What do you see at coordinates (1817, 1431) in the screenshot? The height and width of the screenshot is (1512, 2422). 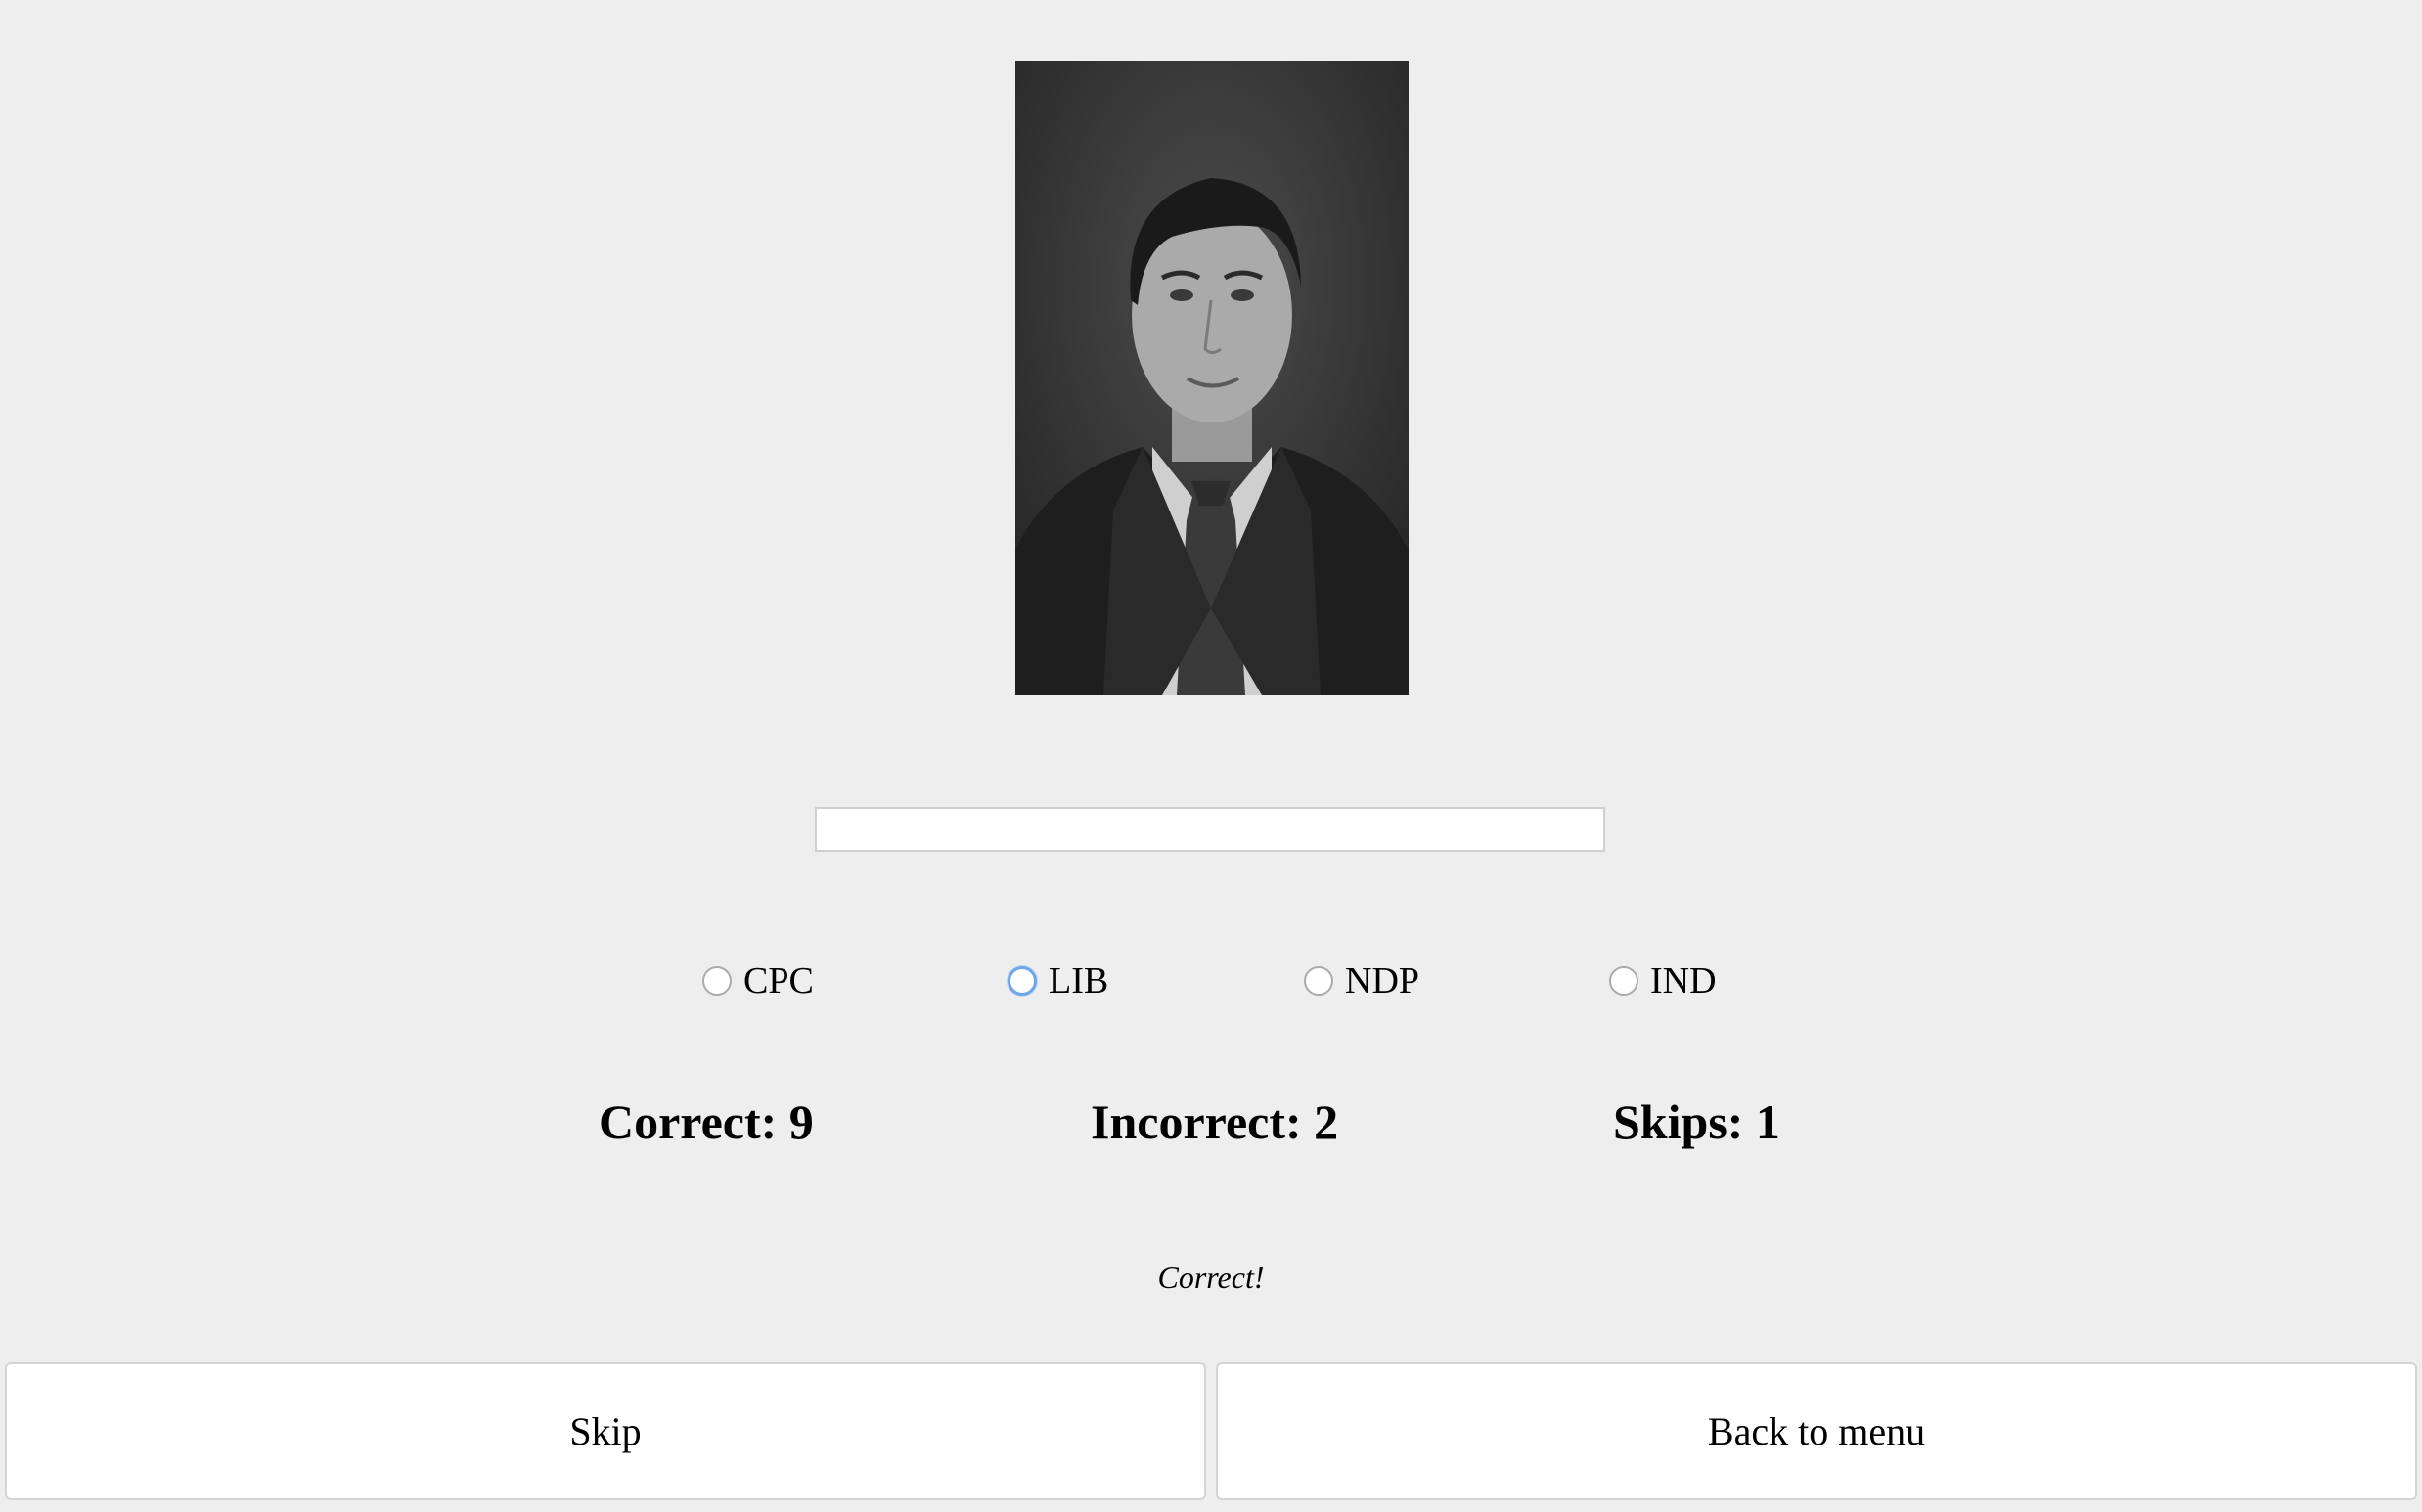 I see `back-to-menu-button: Back to menu` at bounding box center [1817, 1431].